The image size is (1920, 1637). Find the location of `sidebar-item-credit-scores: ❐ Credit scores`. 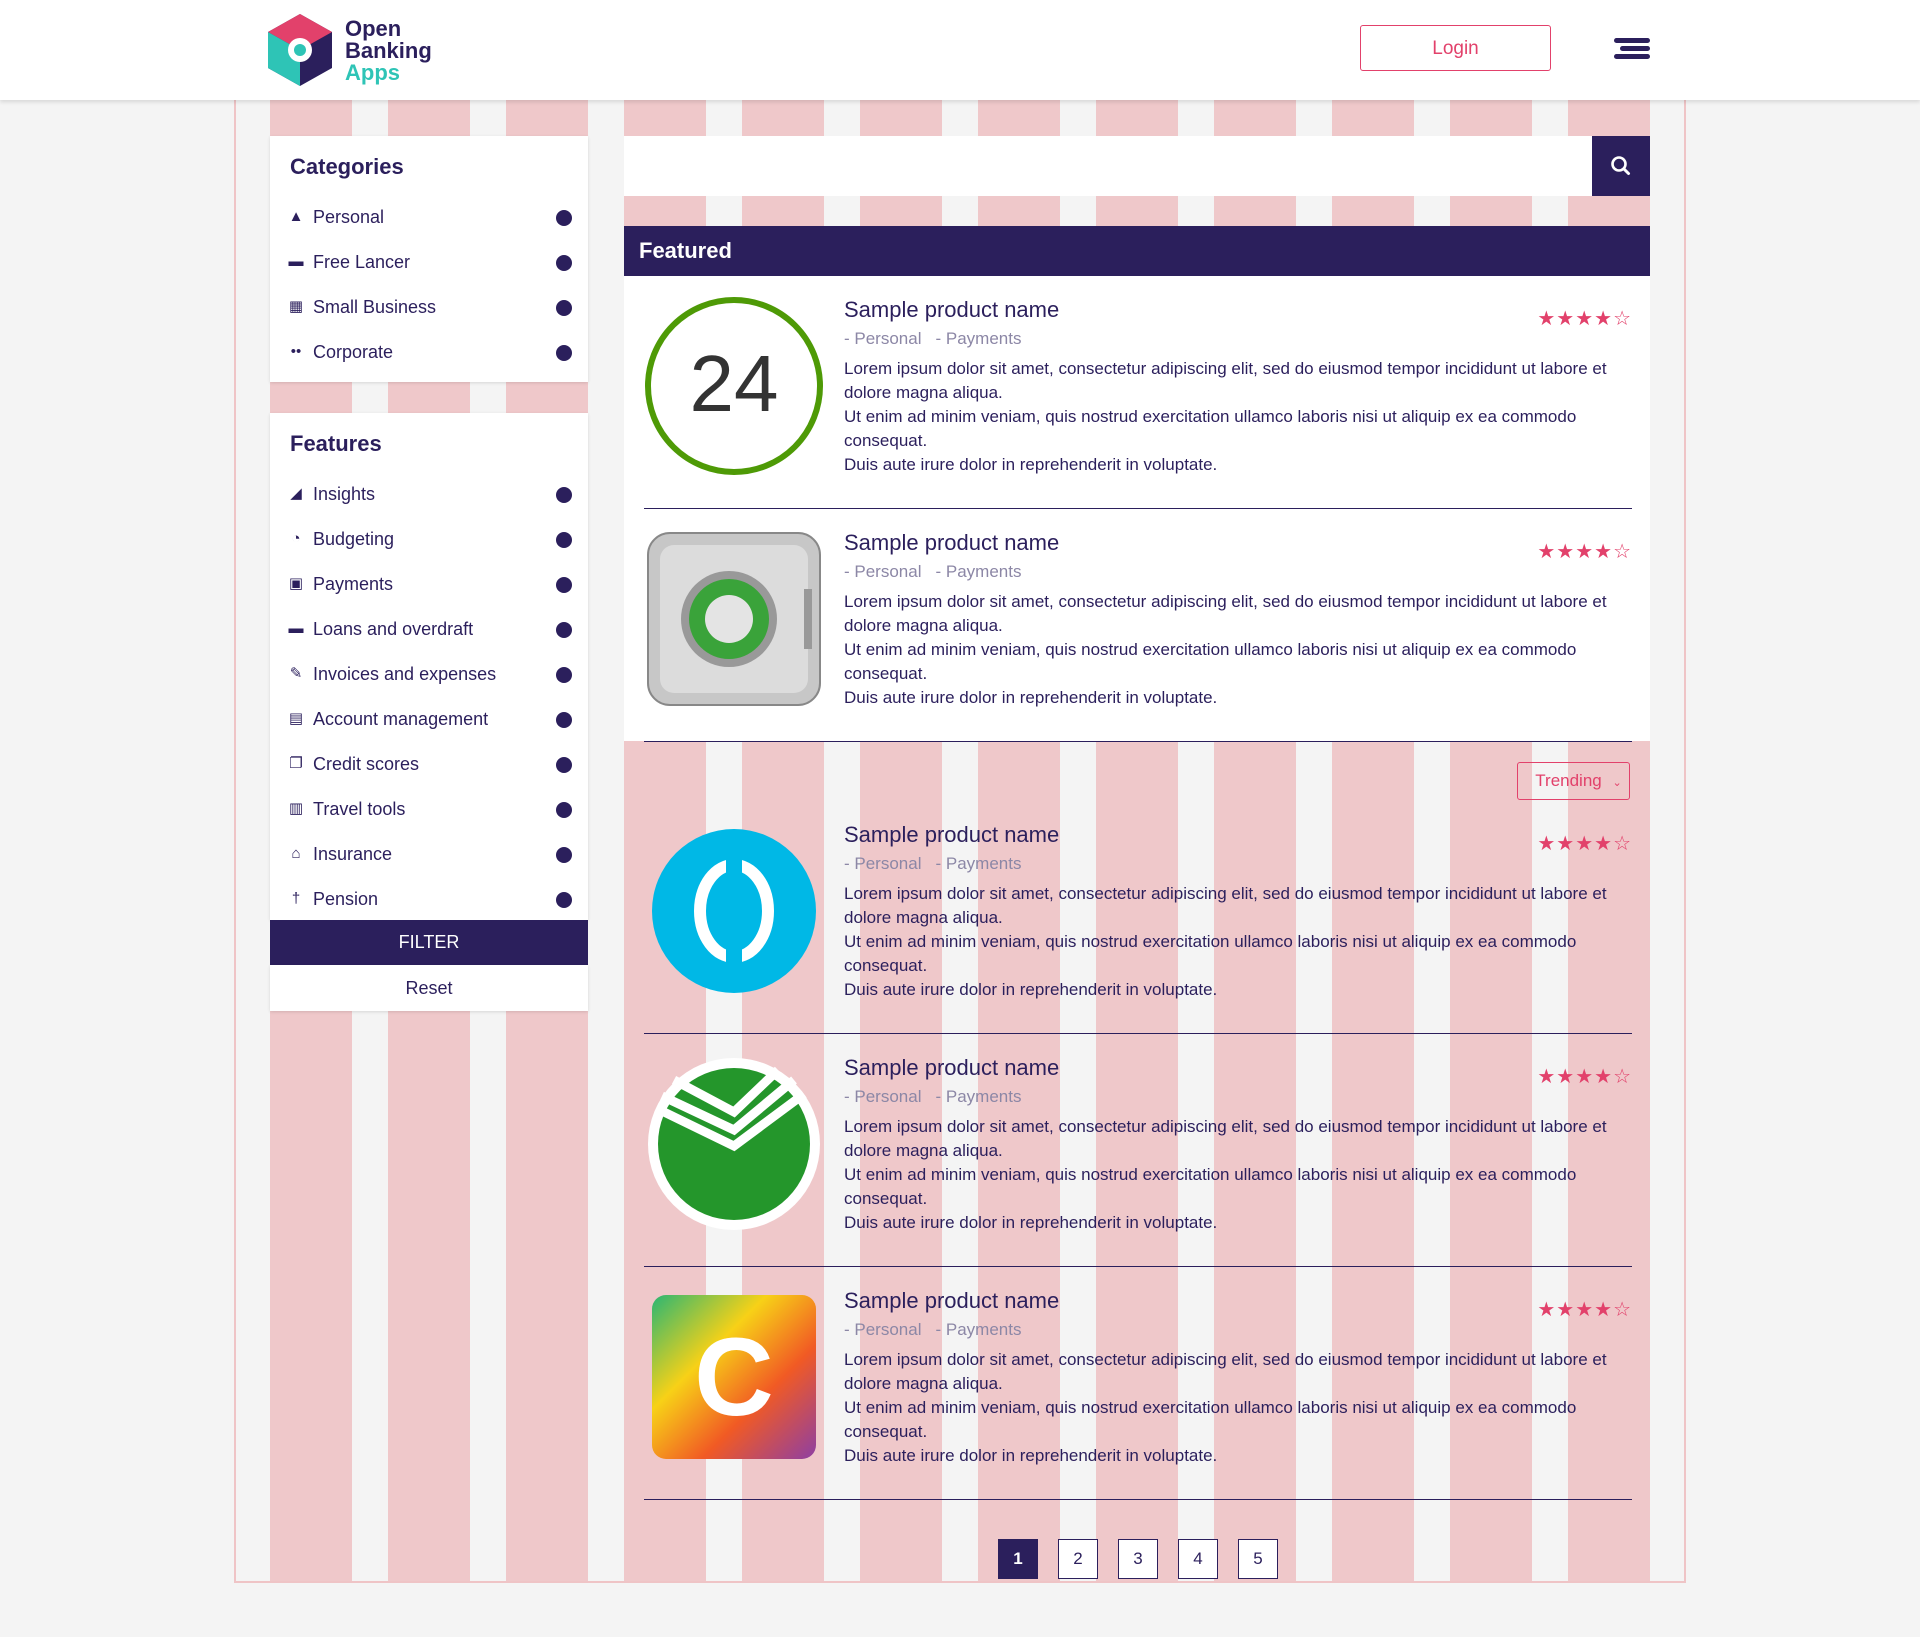

sidebar-item-credit-scores: ❐ Credit scores is located at coordinates (429, 765).